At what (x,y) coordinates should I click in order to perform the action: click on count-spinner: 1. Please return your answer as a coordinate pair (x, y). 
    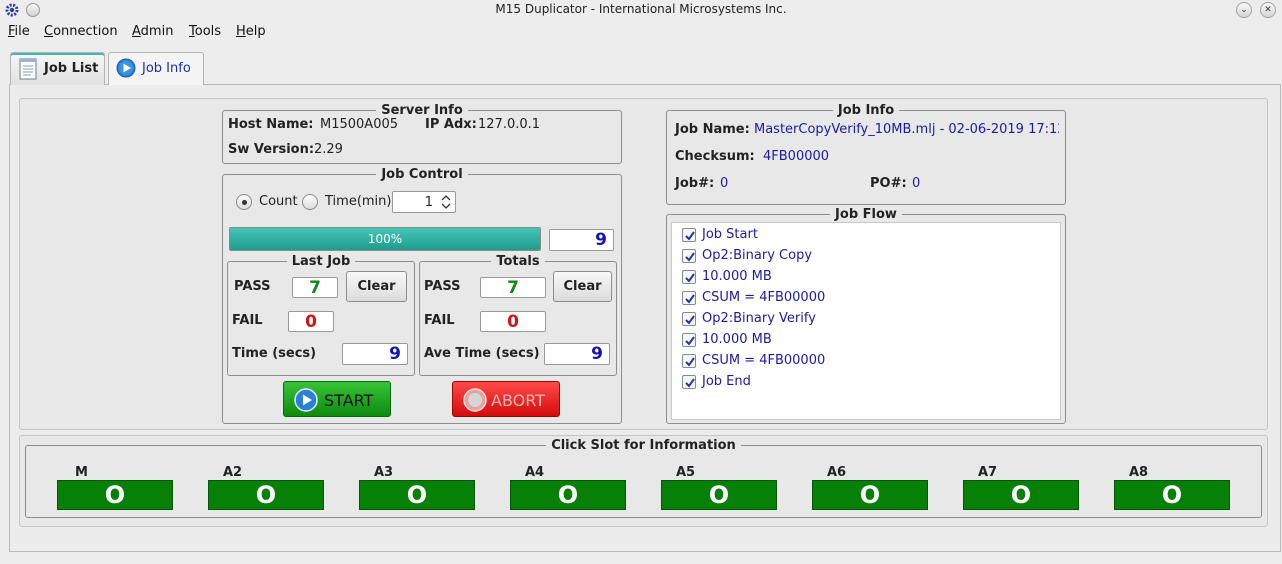
    Looking at the image, I should click on (424, 202).